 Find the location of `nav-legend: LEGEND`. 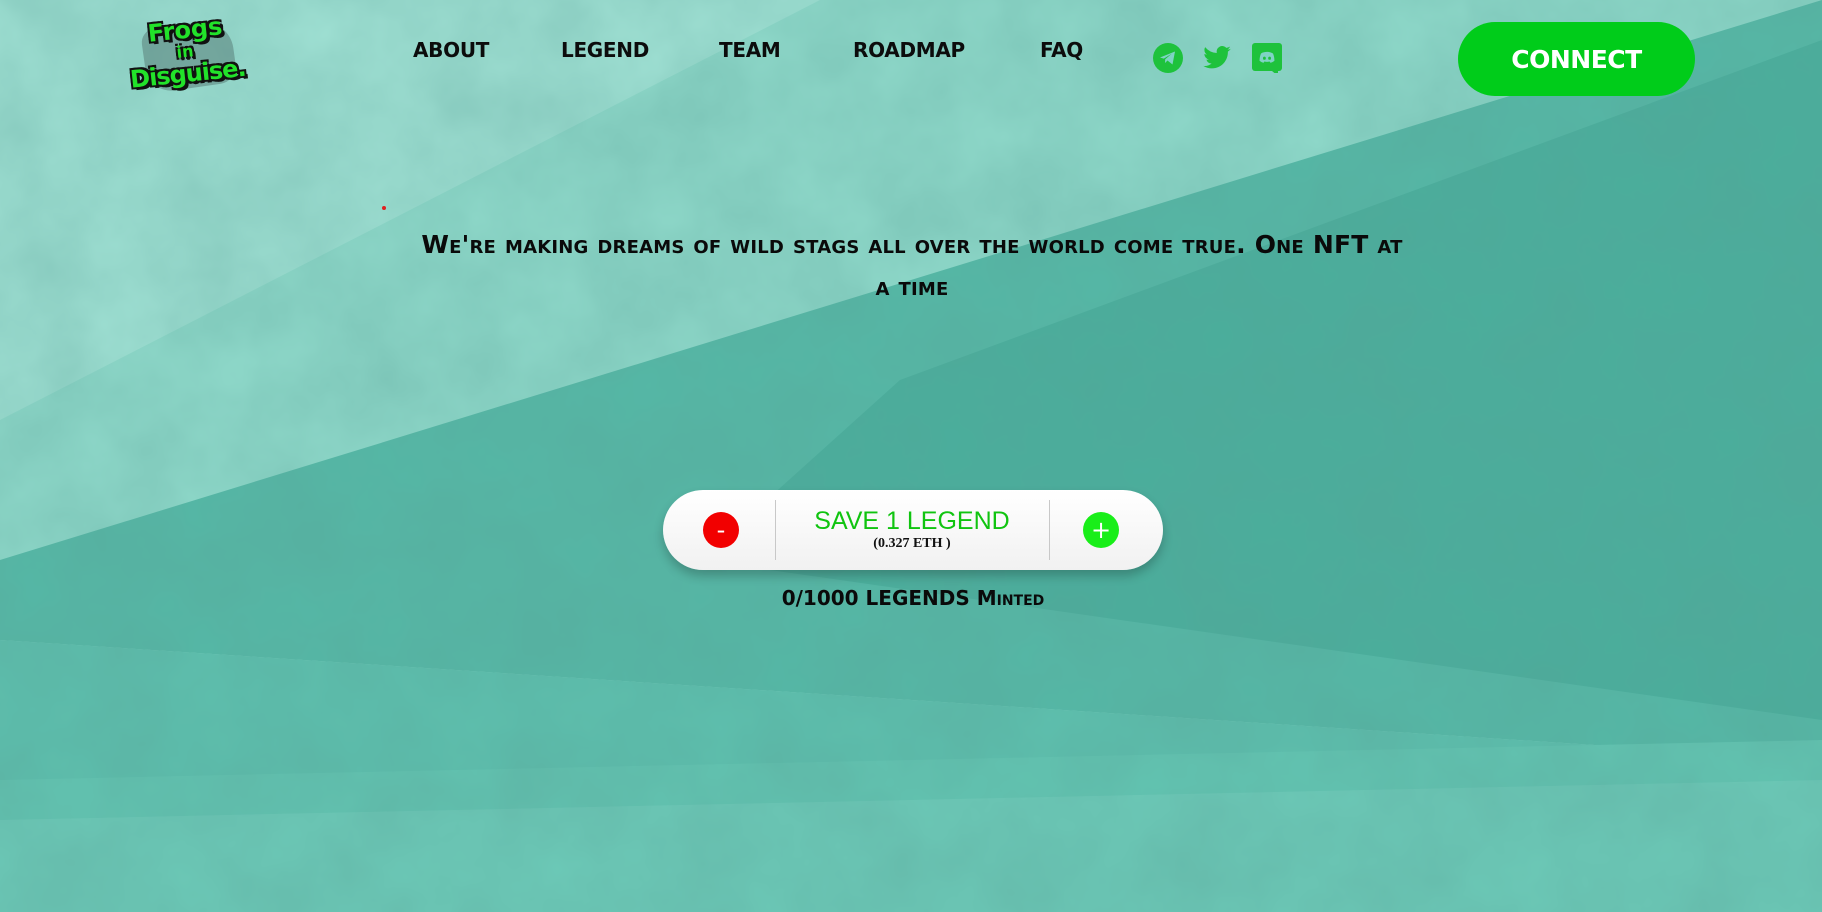

nav-legend: LEGEND is located at coordinates (605, 50).